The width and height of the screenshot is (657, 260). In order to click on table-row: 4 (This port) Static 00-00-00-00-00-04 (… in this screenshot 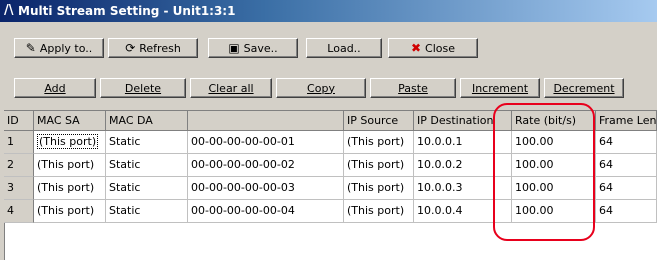, I will do `click(330, 211)`.